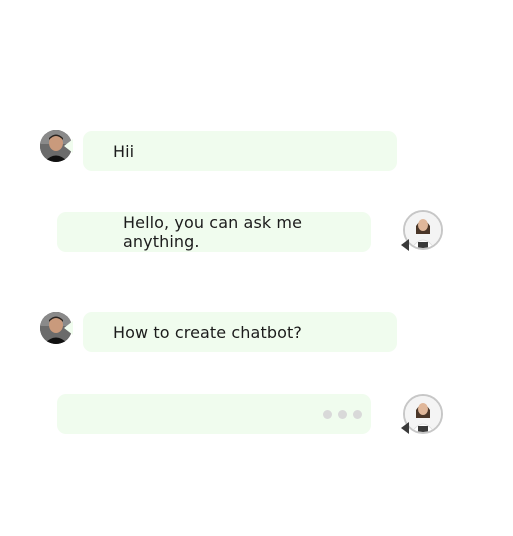  I want to click on message-bubble: Hello, you can ask me anything., so click(214, 232).